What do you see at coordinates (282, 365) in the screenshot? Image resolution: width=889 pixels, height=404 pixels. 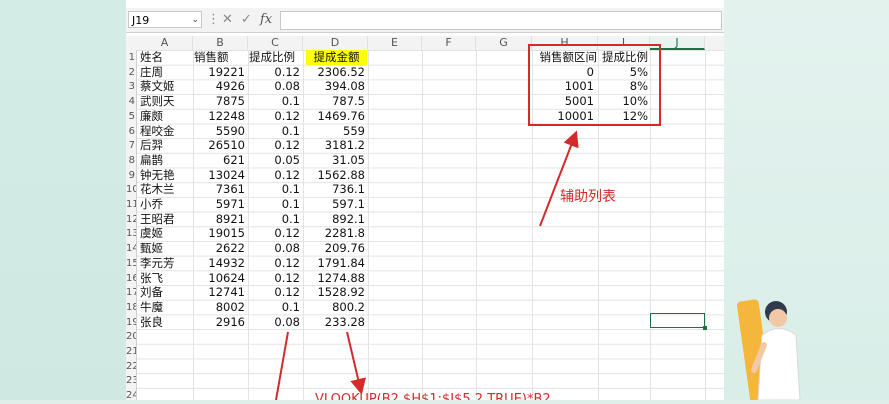 I see `arrow-from-column-c` at bounding box center [282, 365].